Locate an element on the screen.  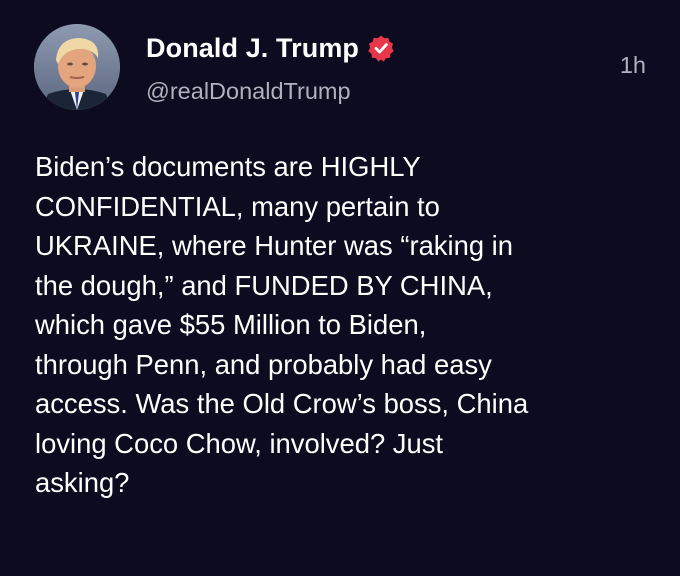
verified-badge-icon is located at coordinates (381, 48).